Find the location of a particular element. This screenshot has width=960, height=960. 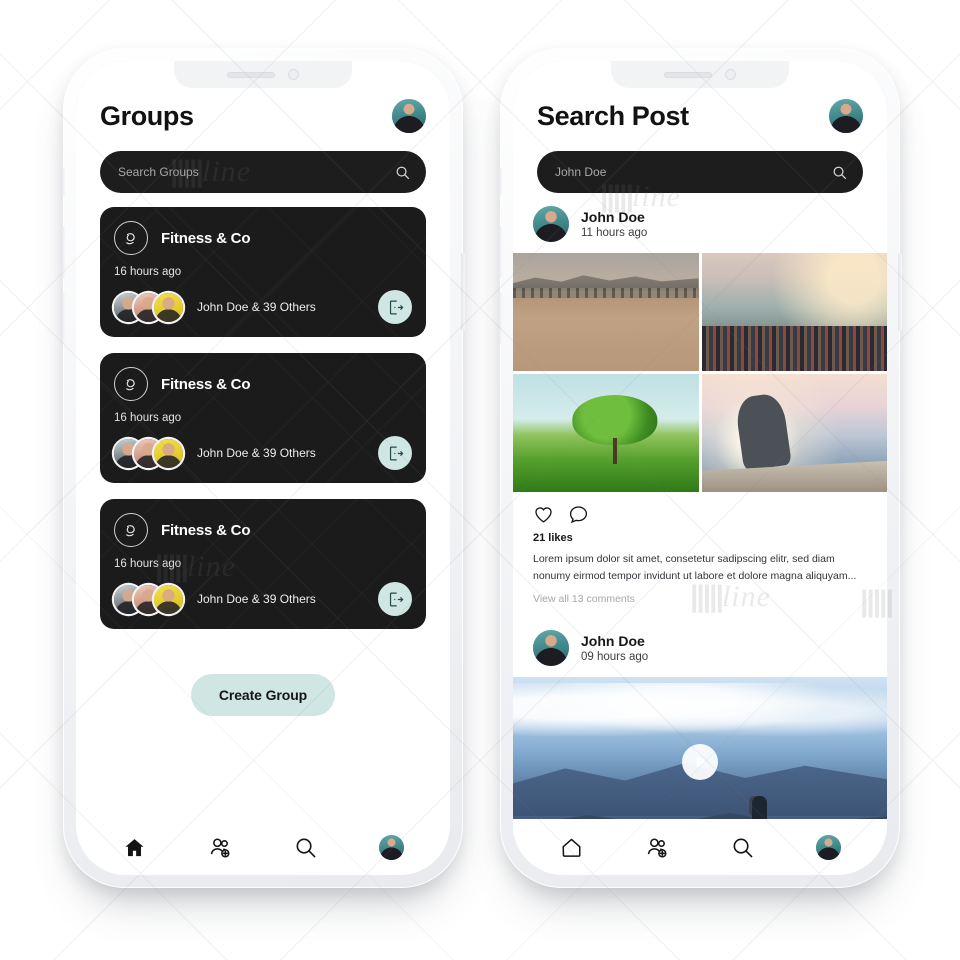

post: John Doe 09 hours ago is located at coordinates (700, 718).